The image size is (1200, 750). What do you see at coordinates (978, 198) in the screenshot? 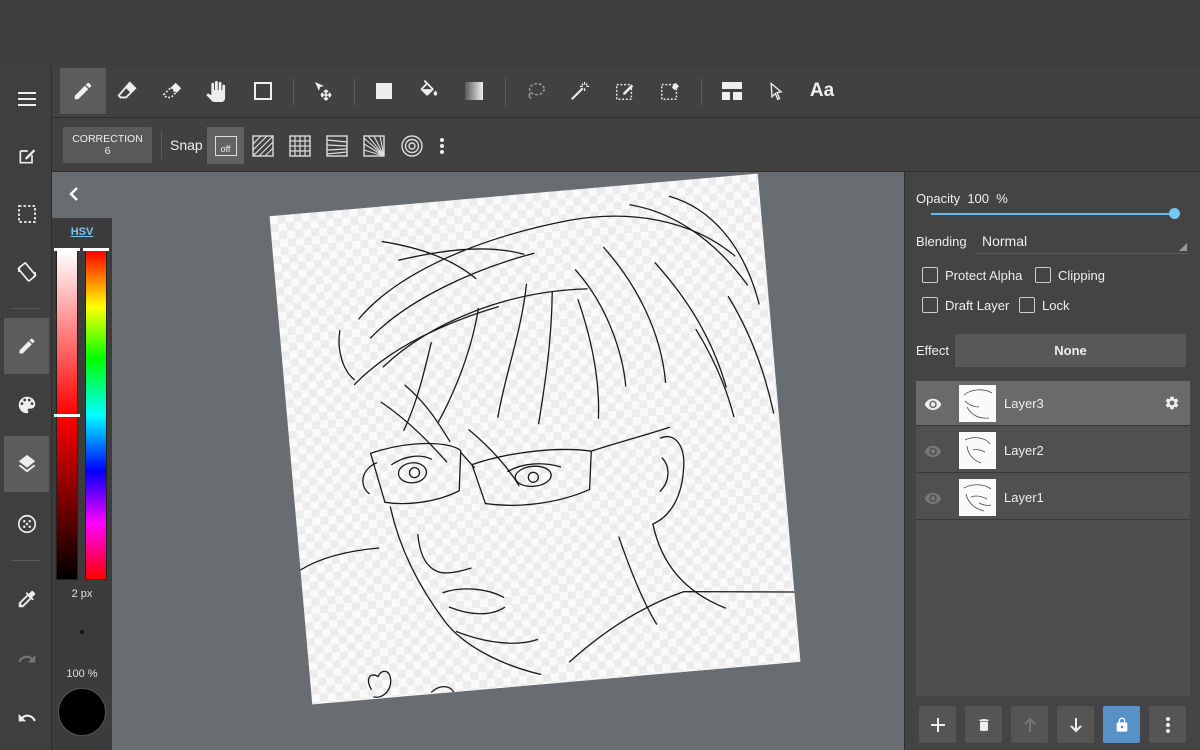
I see `opacity-value: 100` at bounding box center [978, 198].